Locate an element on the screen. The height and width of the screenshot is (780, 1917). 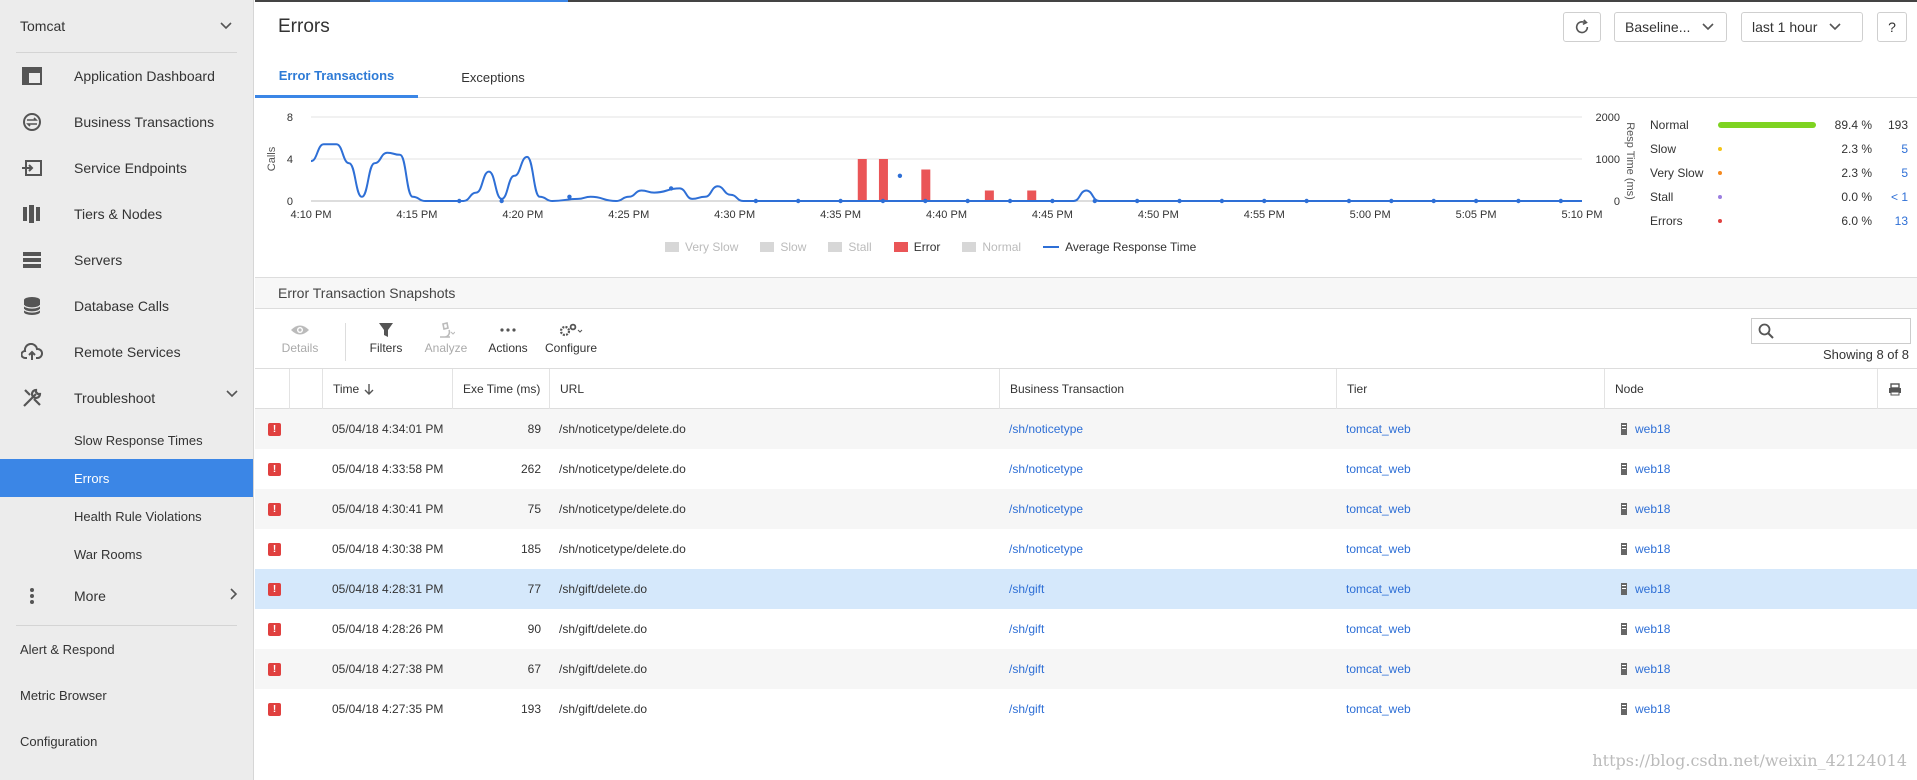
cell-time: 05/04/18 4:34:01 PM is located at coordinates (388, 429).